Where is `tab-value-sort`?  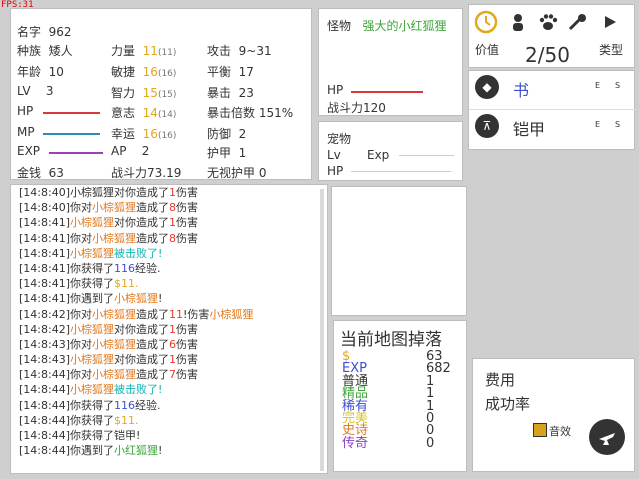
tab-value-sort is located at coordinates (486, 22).